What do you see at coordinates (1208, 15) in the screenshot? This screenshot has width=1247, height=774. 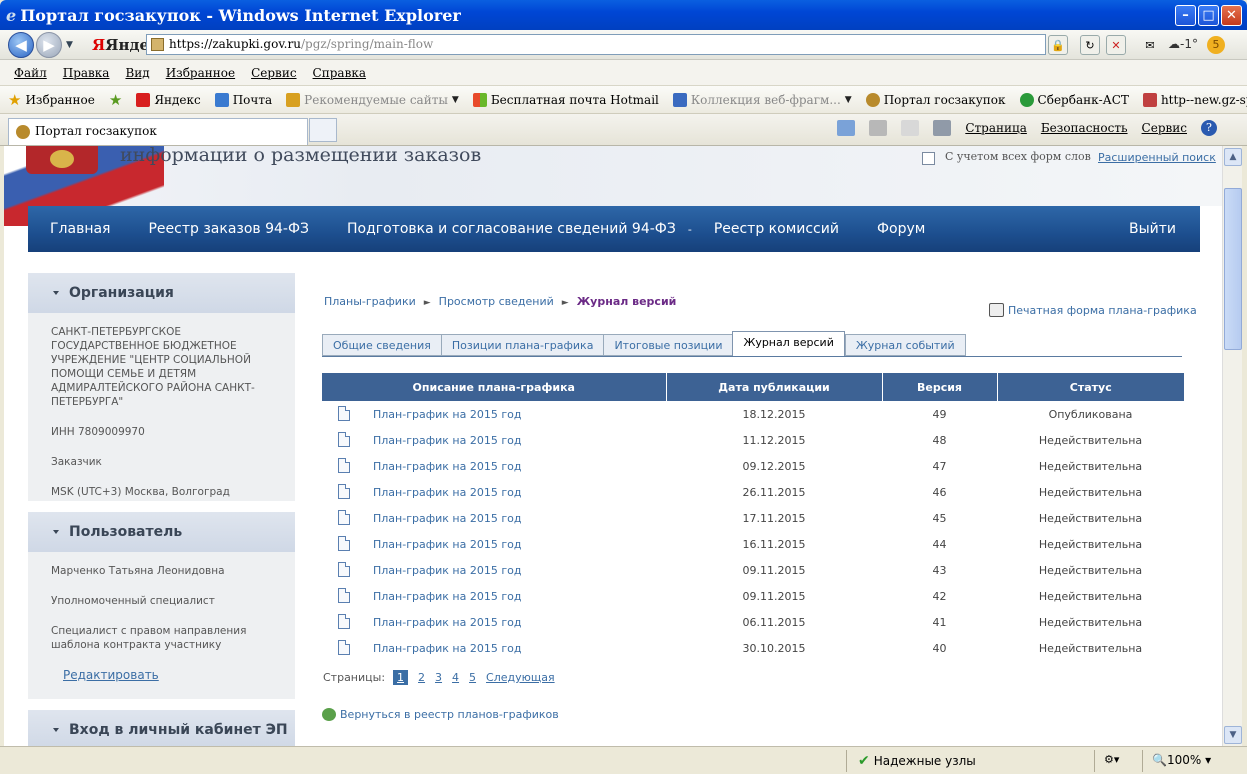 I see `maximize-button: □` at bounding box center [1208, 15].